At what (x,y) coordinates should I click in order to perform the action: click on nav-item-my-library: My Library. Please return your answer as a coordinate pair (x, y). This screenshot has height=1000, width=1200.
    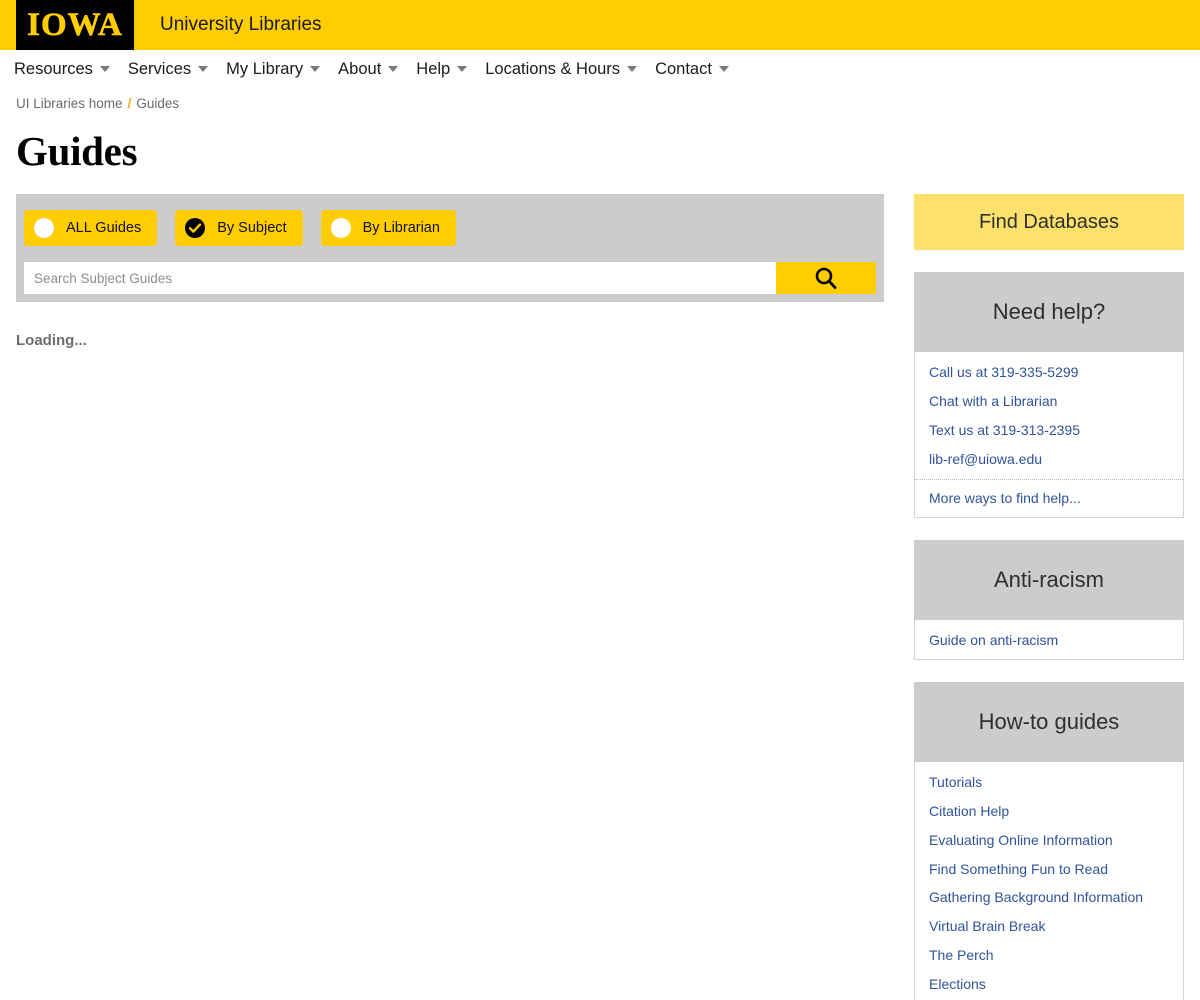
    Looking at the image, I should click on (273, 69).